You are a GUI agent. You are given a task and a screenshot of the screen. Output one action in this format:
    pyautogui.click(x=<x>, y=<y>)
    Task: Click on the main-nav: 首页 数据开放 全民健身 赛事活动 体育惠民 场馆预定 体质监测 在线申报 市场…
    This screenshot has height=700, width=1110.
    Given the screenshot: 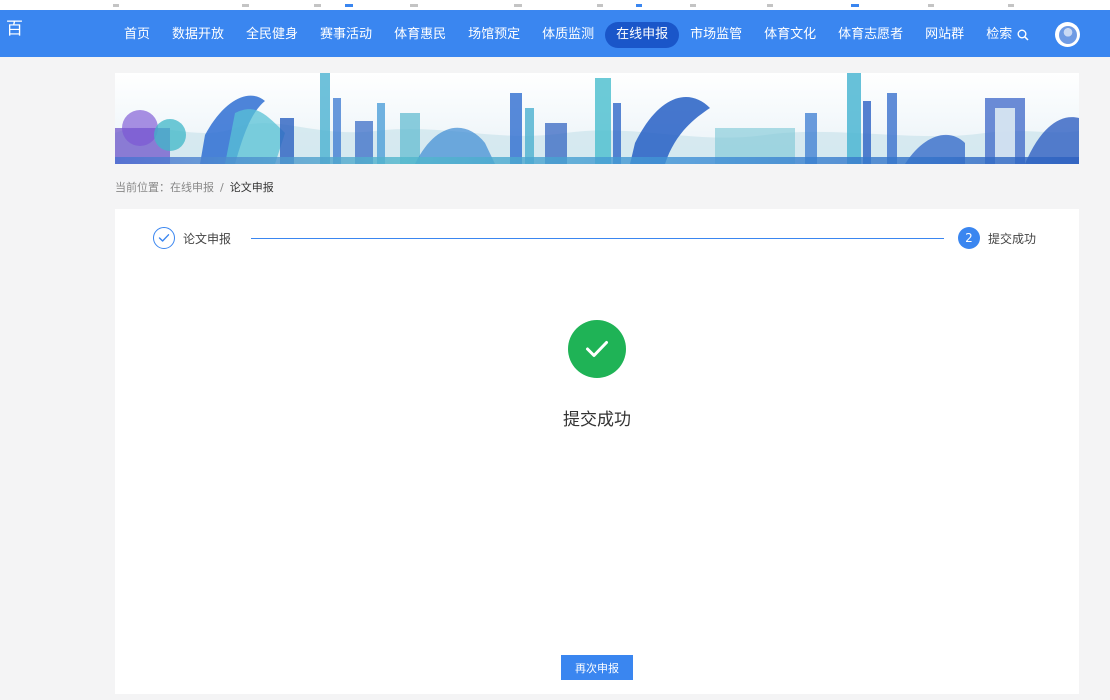 What is the action you would take?
    pyautogui.click(x=576, y=35)
    